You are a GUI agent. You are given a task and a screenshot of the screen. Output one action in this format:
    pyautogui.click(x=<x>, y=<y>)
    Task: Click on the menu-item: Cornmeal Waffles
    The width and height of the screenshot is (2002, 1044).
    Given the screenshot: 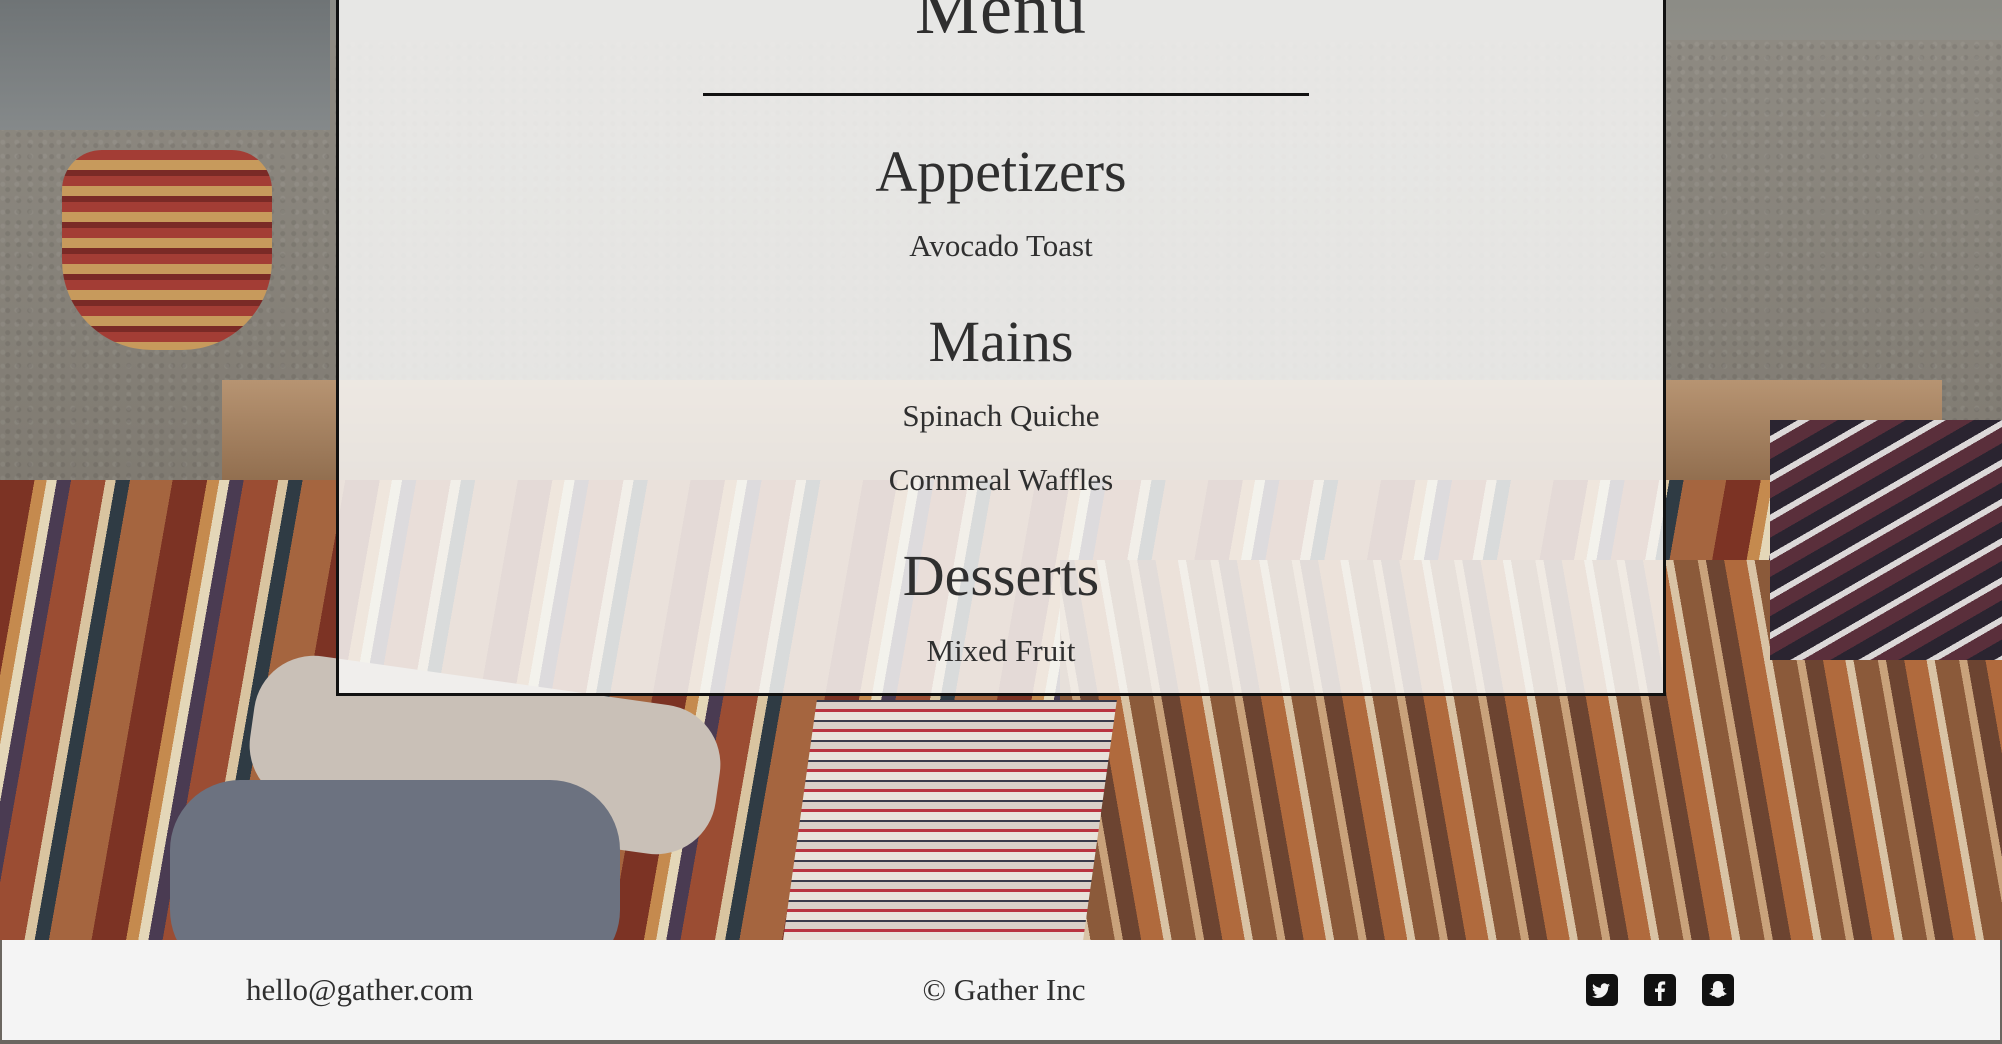 What is the action you would take?
    pyautogui.click(x=1001, y=479)
    